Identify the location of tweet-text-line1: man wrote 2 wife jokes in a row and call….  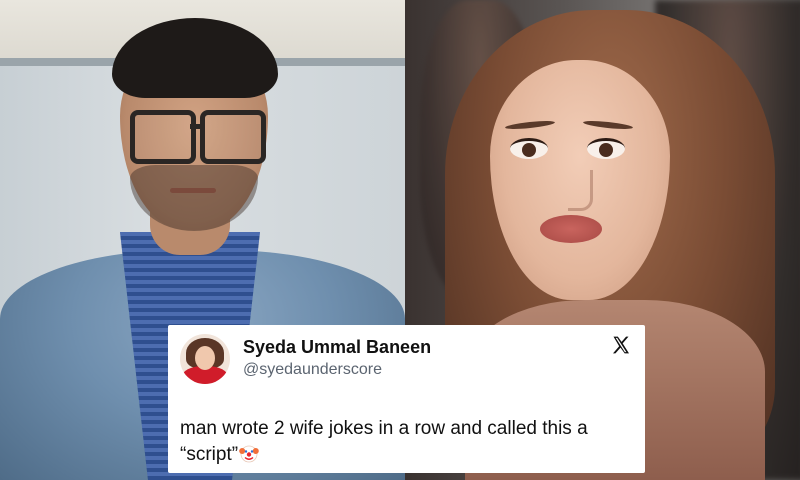
(384, 428).